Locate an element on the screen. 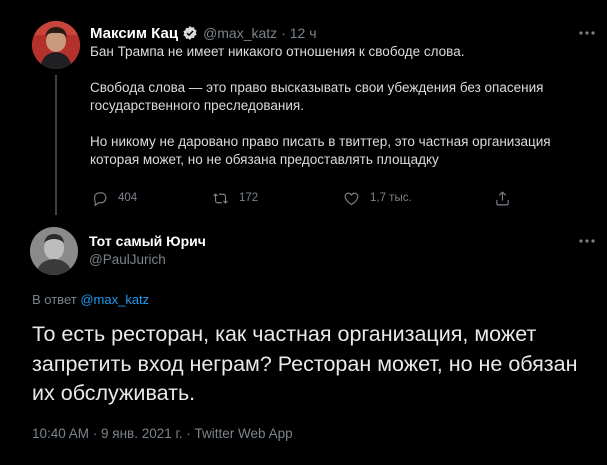 The image size is (607, 465). tweet-header: Максим Кац @max_katz · 12 ч is located at coordinates (203, 33).